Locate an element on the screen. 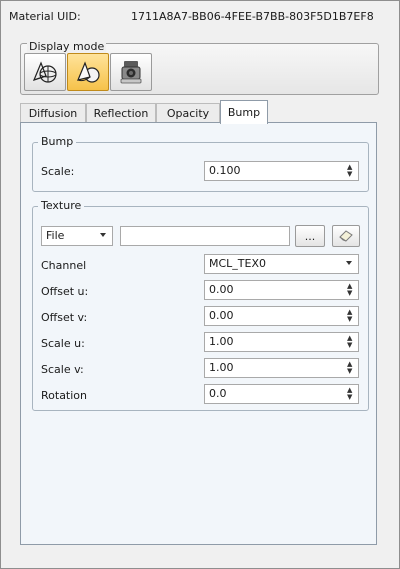 Image resolution: width=400 pixels, height=569 pixels. tab-label: Bump is located at coordinates (244, 112).